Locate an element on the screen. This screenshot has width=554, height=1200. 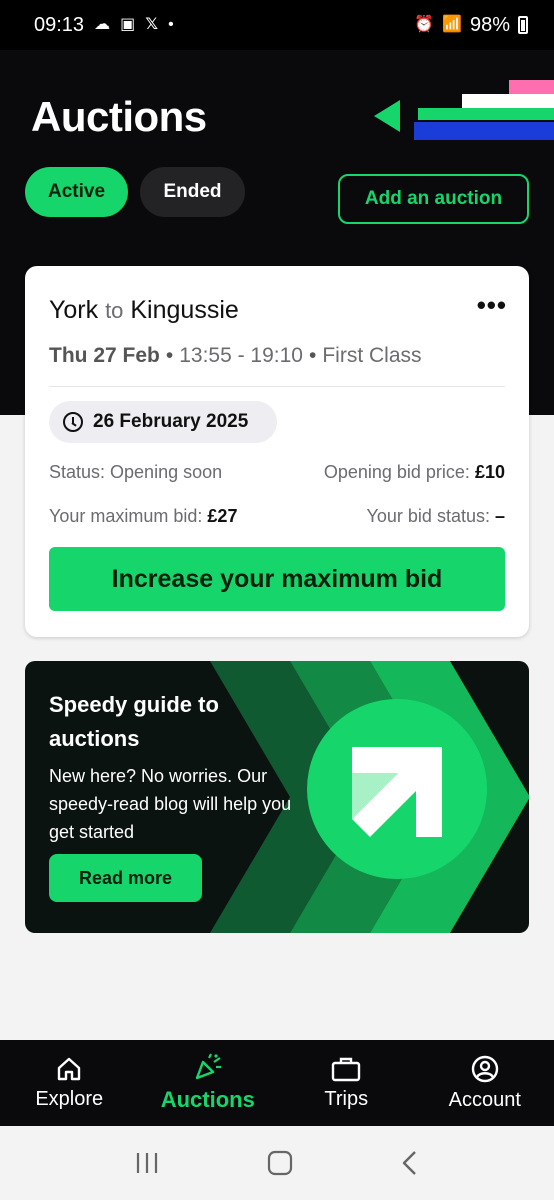
max-bid-value: £27 is located at coordinates (222, 516).